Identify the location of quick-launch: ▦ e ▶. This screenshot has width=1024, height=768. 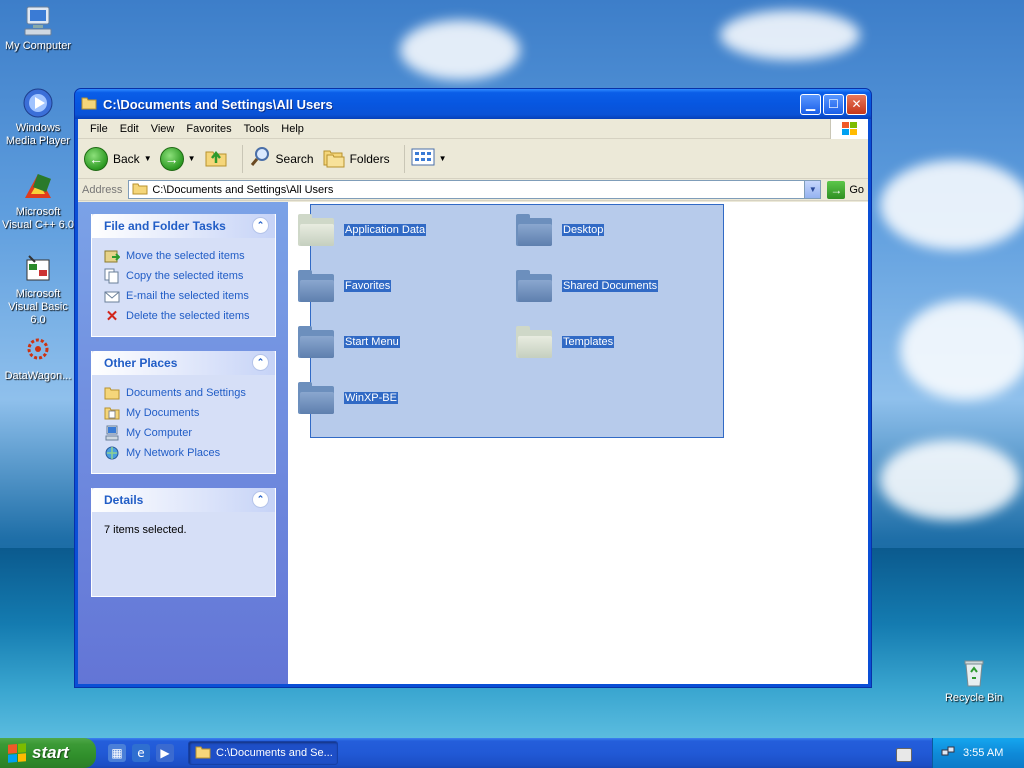
(141, 753).